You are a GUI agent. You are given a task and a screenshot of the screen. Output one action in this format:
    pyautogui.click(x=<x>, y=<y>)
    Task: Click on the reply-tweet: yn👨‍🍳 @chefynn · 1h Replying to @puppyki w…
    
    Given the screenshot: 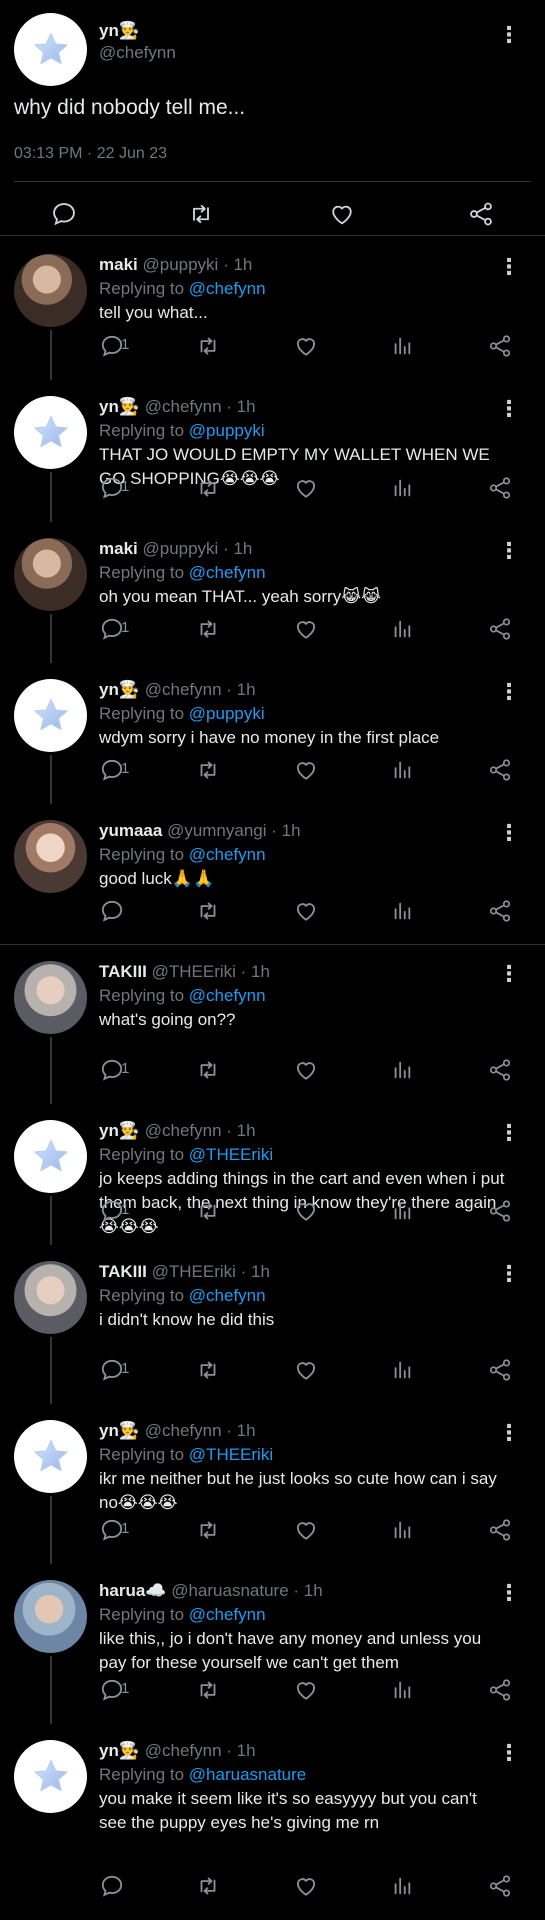 What is the action you would take?
    pyautogui.click(x=272, y=733)
    